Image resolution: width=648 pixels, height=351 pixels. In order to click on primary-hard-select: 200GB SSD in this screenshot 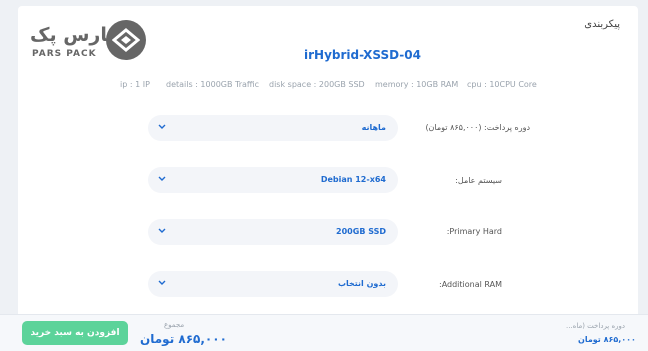, I will do `click(273, 232)`.